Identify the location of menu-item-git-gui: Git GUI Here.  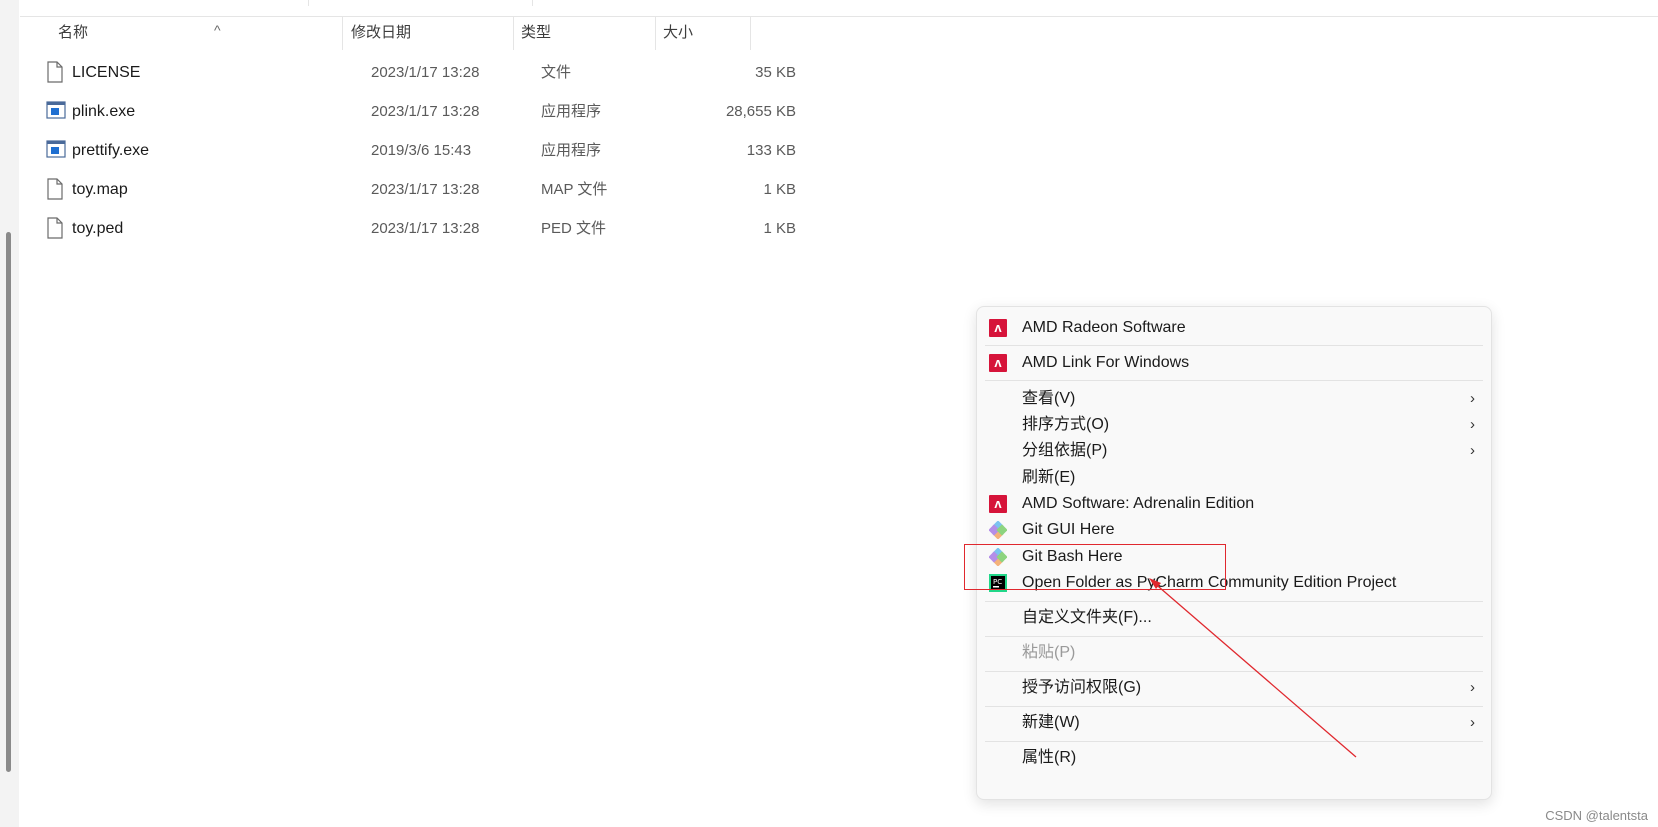
(1234, 530).